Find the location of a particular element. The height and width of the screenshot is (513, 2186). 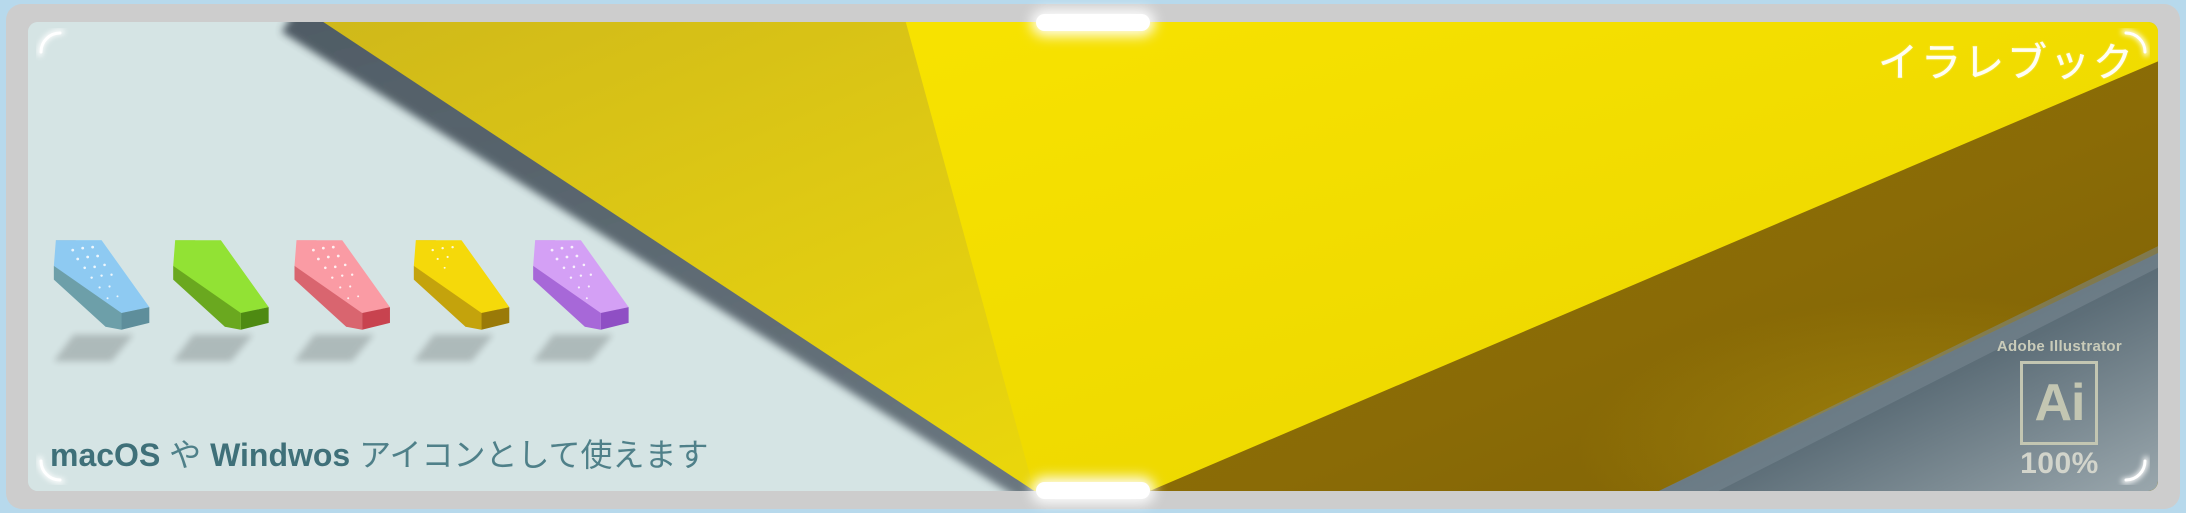

ai-logo-icon: Ai is located at coordinates (2059, 403).